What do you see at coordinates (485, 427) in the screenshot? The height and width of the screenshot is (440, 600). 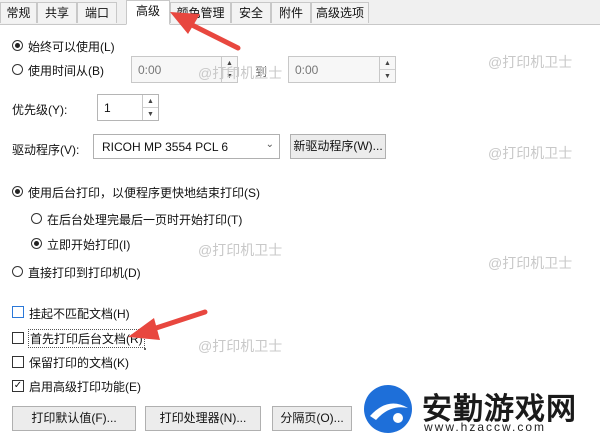 I see `brand-url: www.hzaccw.com` at bounding box center [485, 427].